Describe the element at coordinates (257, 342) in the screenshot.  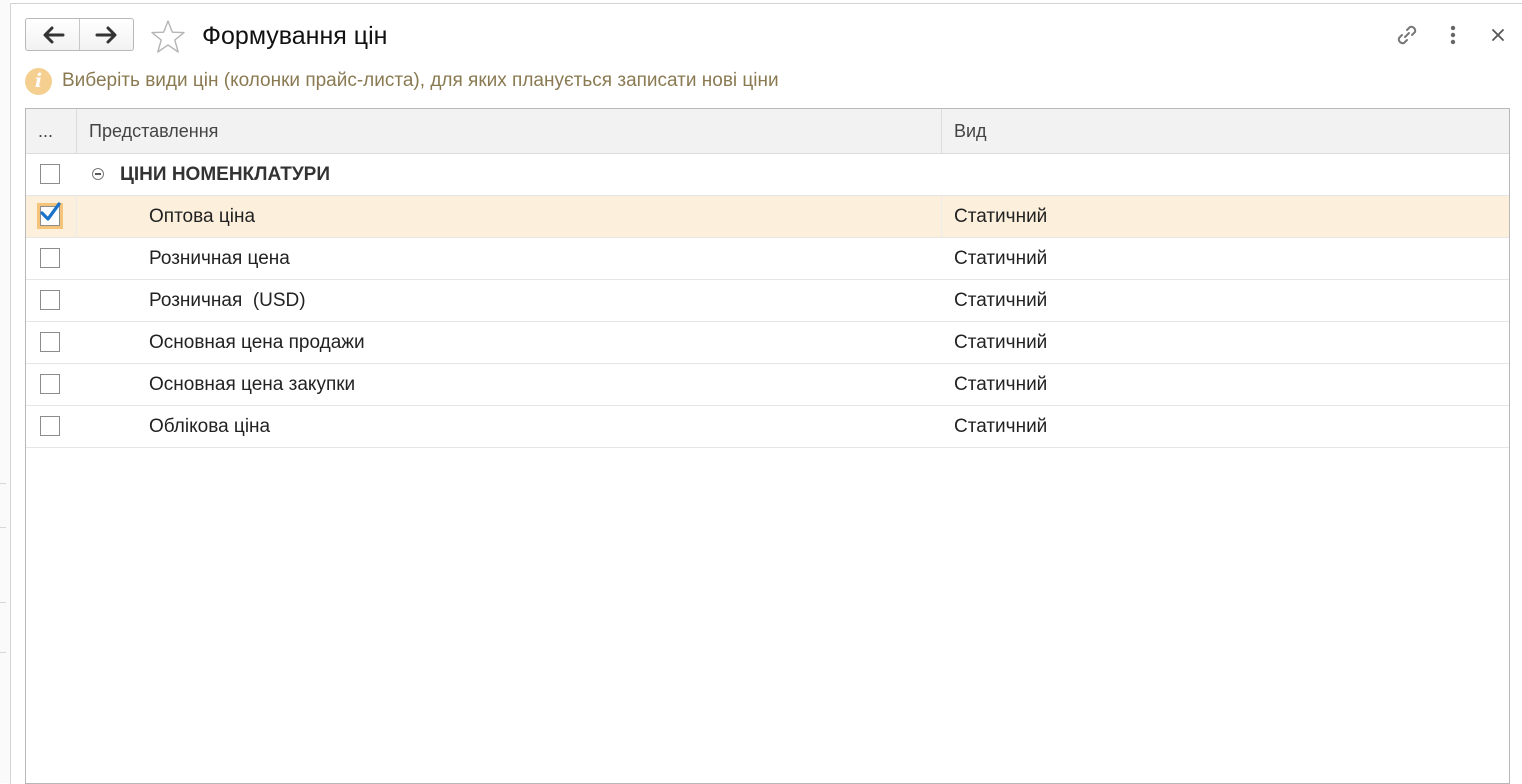
I see `row-name: Основная цена продажи` at that location.